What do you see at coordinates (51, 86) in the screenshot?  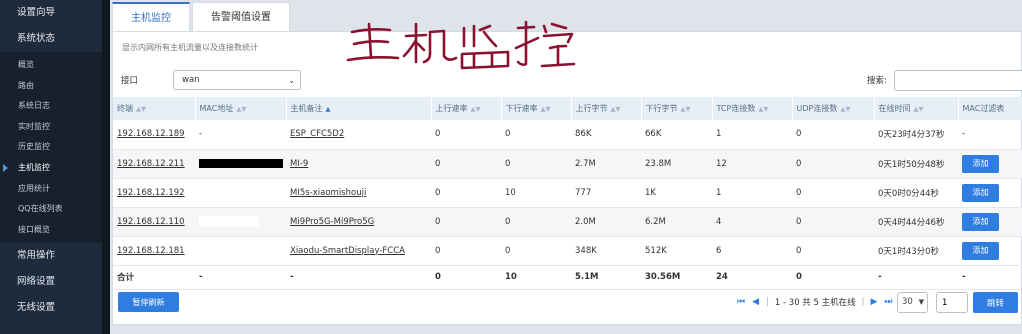 I see `nav-routes: 路由` at bounding box center [51, 86].